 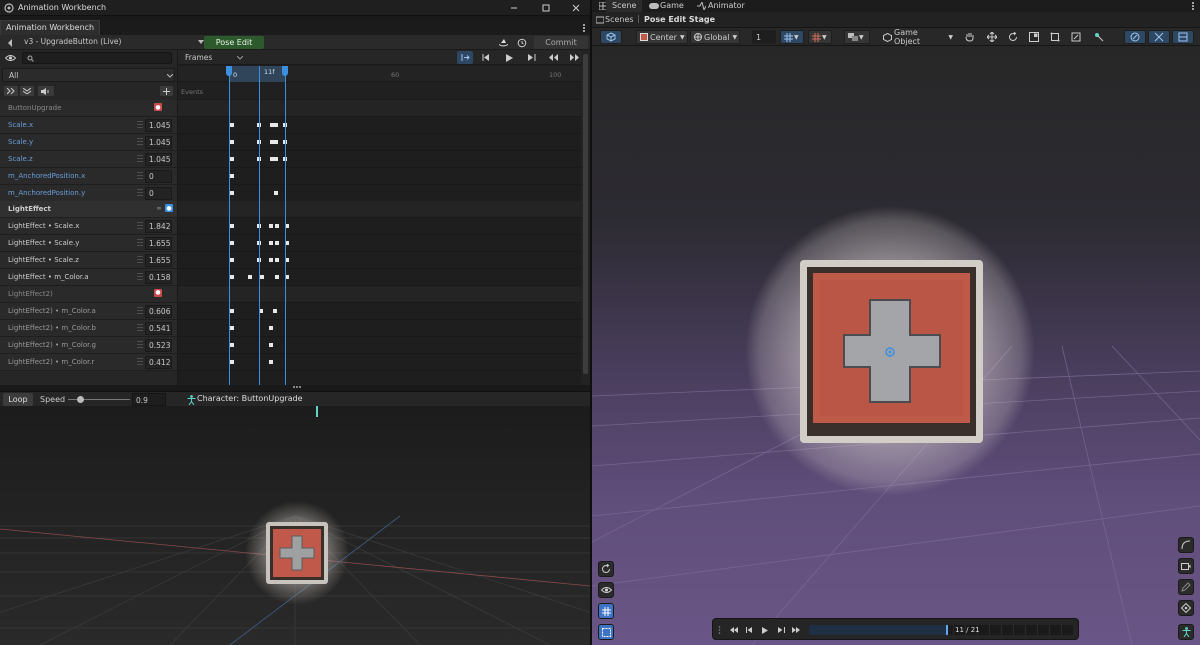 What do you see at coordinates (574, 57) in the screenshot?
I see `next-key-icon` at bounding box center [574, 57].